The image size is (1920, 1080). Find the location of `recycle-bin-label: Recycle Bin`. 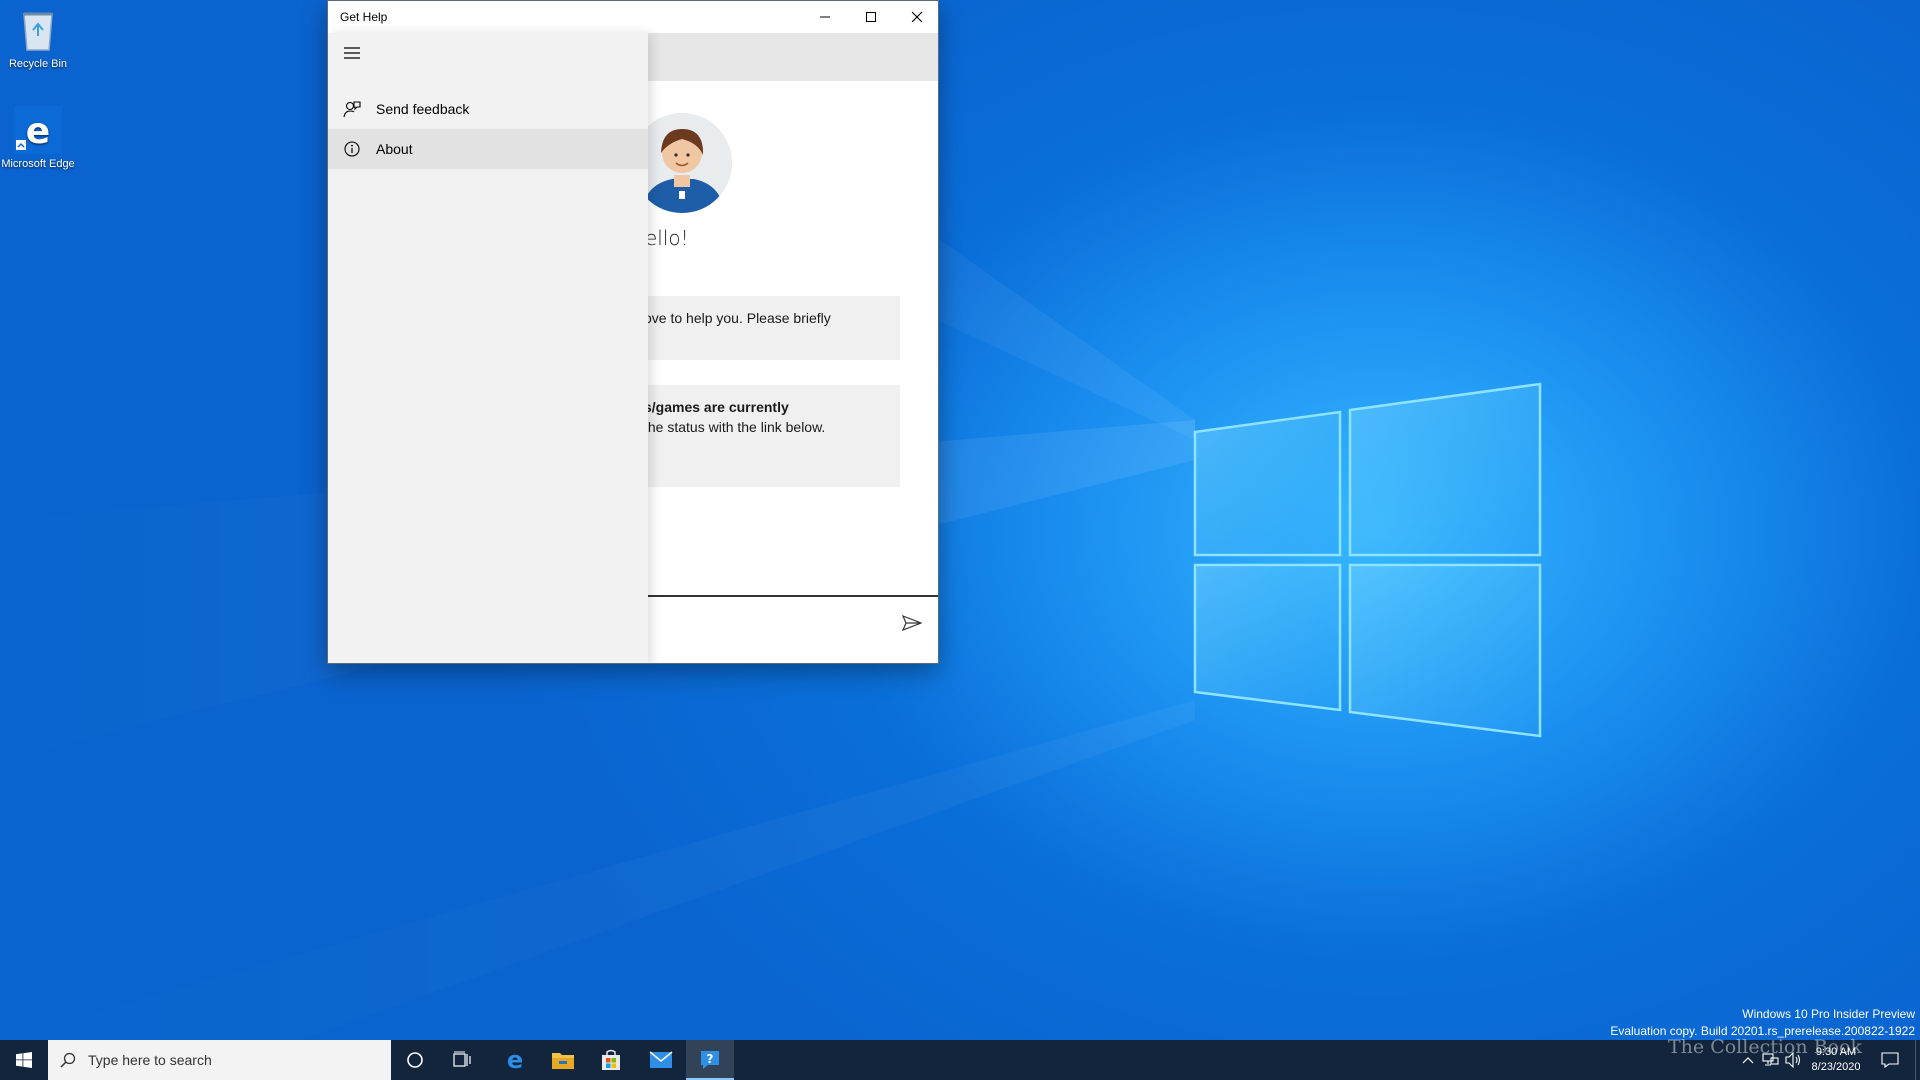

recycle-bin-label: Recycle Bin is located at coordinates (38, 64).